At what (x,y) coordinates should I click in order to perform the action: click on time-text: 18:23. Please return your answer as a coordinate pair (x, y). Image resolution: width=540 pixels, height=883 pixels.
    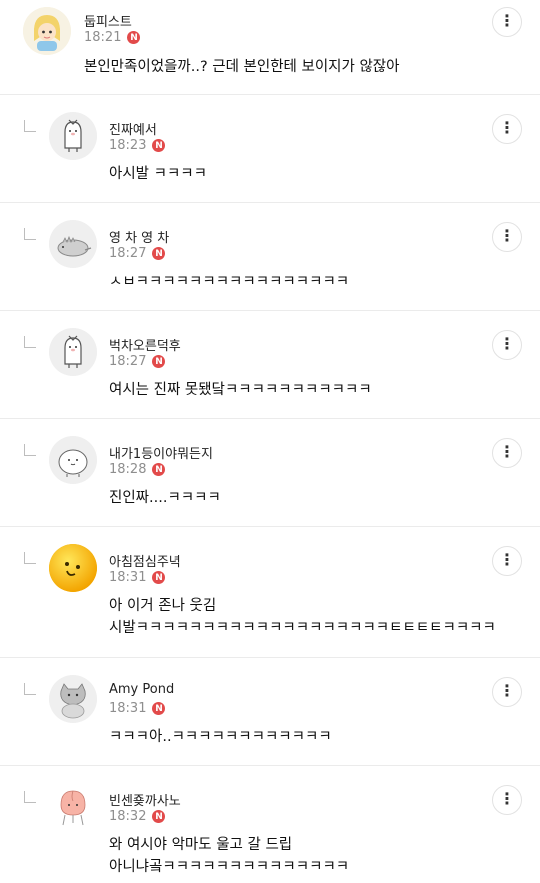
    Looking at the image, I should click on (128, 145).